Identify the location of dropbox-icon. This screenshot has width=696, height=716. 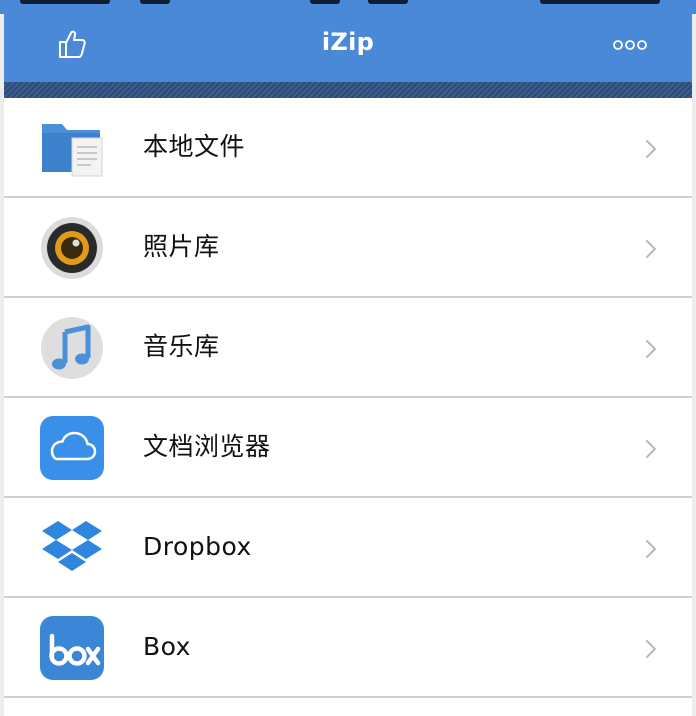
(72, 546).